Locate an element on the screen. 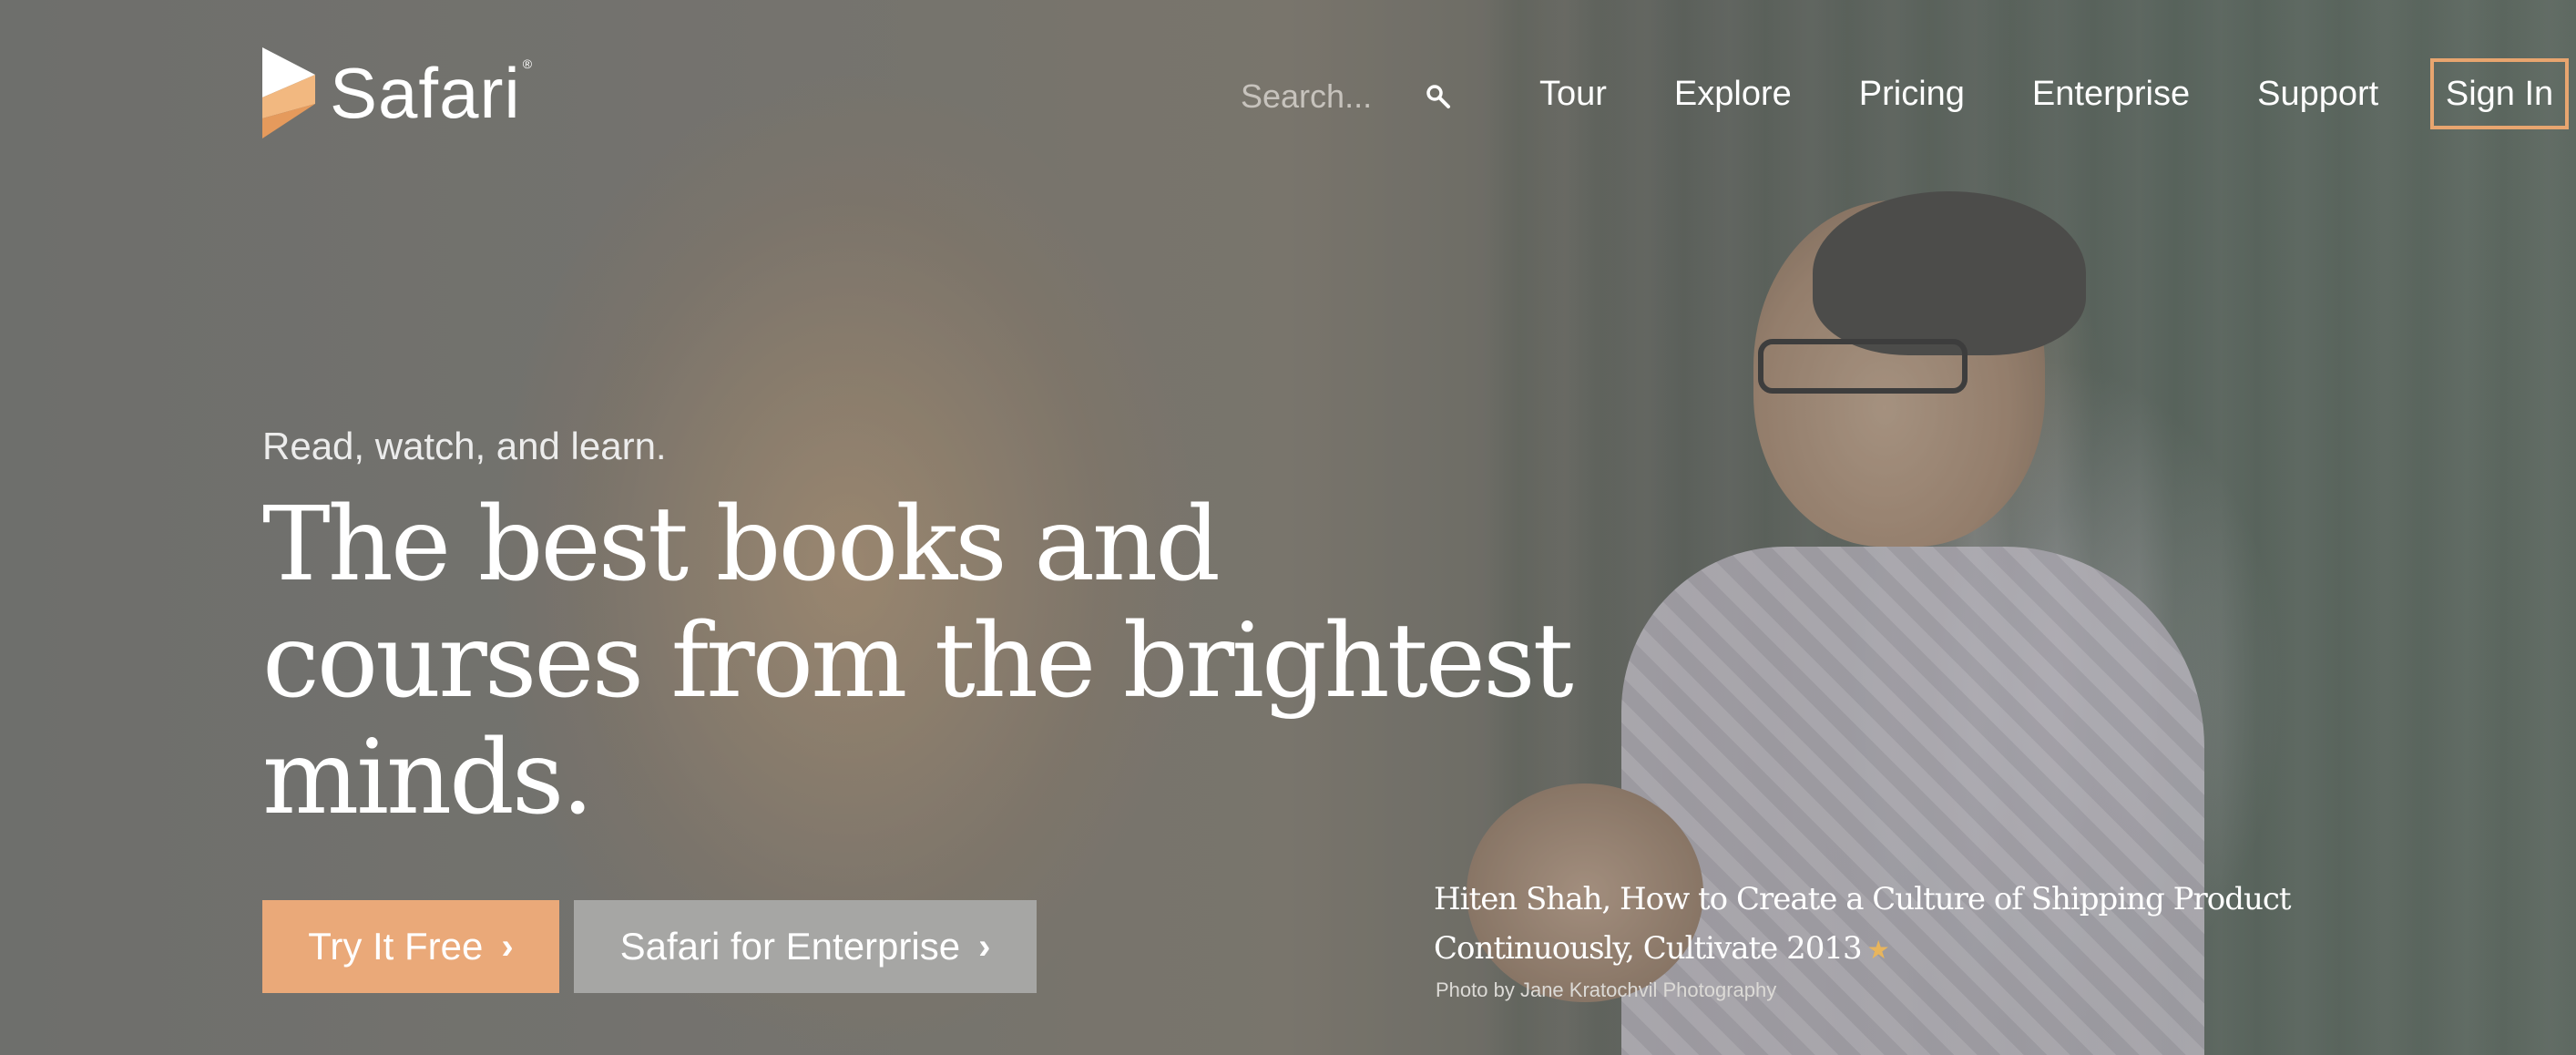  nav-enterprise: Enterprise is located at coordinates (2111, 94).